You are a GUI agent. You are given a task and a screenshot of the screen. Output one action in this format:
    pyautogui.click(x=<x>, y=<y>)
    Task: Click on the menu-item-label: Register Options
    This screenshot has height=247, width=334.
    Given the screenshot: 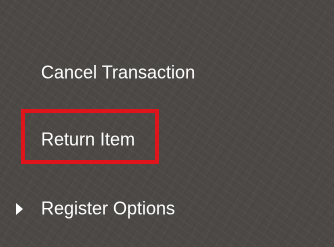 What is the action you would take?
    pyautogui.click(x=108, y=208)
    